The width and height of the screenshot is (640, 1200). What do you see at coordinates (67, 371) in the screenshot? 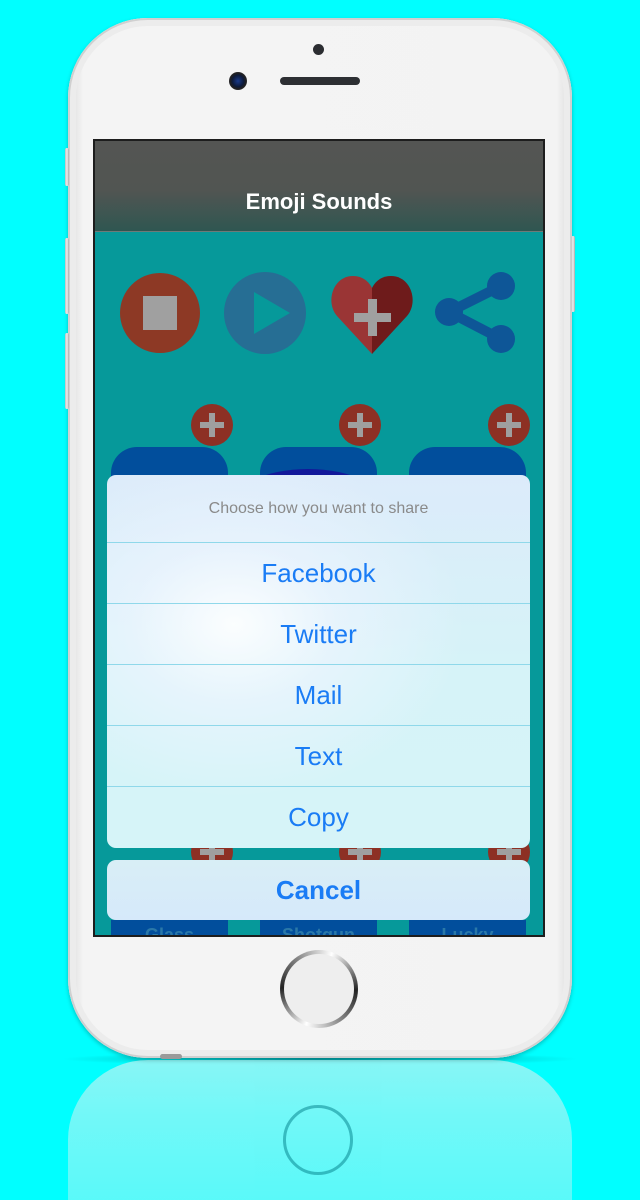
I see `volume-down-button` at bounding box center [67, 371].